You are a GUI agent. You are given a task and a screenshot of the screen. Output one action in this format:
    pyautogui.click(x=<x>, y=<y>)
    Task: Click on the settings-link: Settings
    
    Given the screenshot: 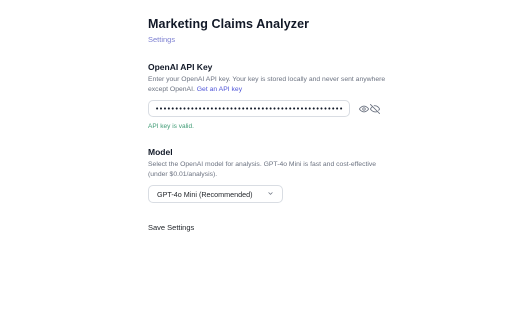 What is the action you would take?
    pyautogui.click(x=161, y=39)
    